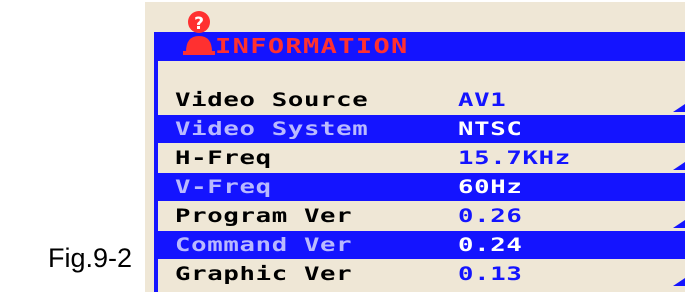  I want to click on figure-caption: Fig.9-2, so click(90, 258).